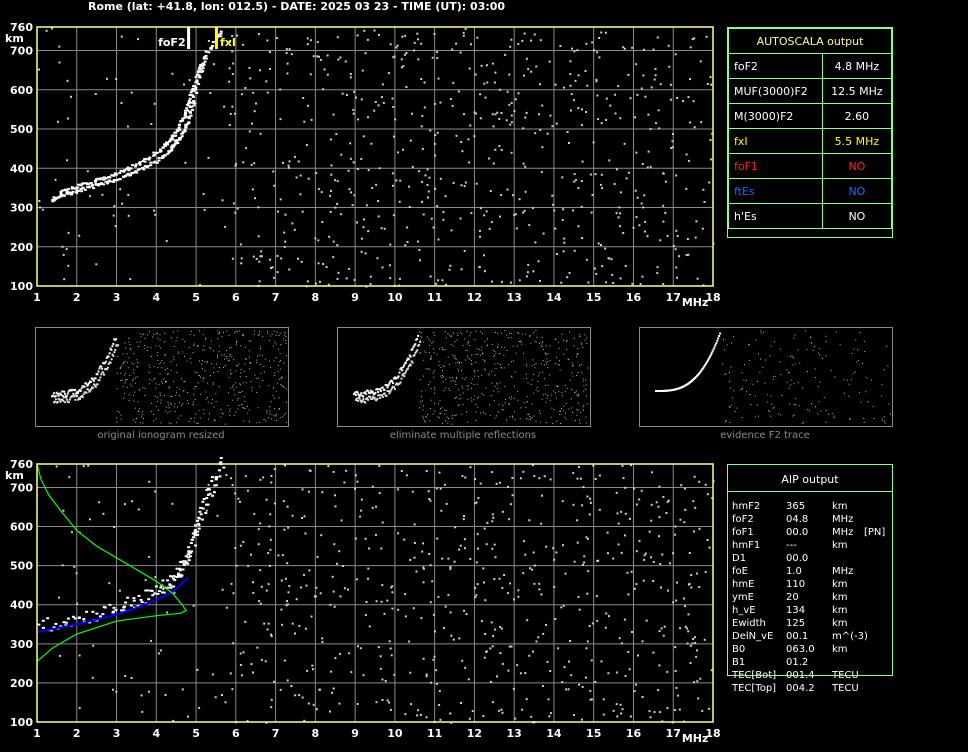  What do you see at coordinates (754, 675) in the screenshot?
I see `aip-name: TEC[Bot]` at bounding box center [754, 675].